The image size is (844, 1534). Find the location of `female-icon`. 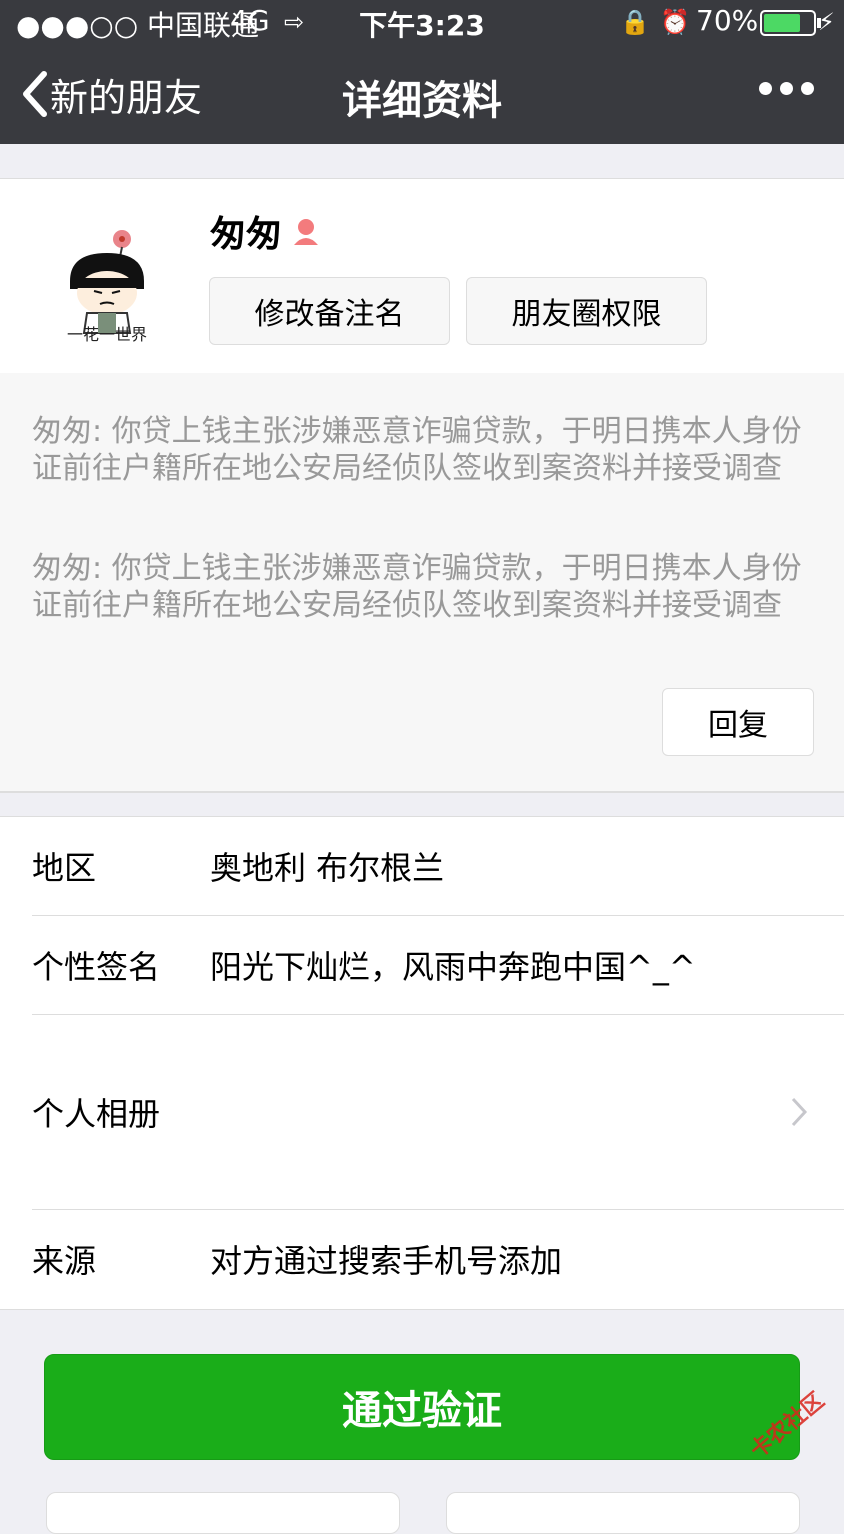

female-icon is located at coordinates (306, 232).